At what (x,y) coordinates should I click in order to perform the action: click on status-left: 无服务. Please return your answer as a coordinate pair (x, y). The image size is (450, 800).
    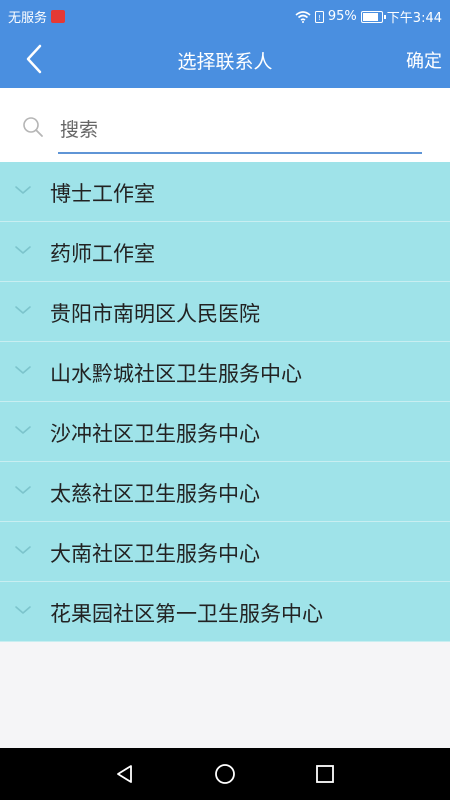
    Looking at the image, I should click on (37, 16).